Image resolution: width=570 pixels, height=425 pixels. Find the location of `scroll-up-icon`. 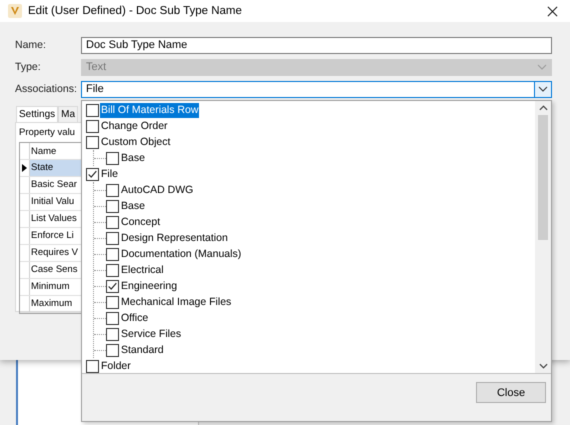

scroll-up-icon is located at coordinates (543, 108).